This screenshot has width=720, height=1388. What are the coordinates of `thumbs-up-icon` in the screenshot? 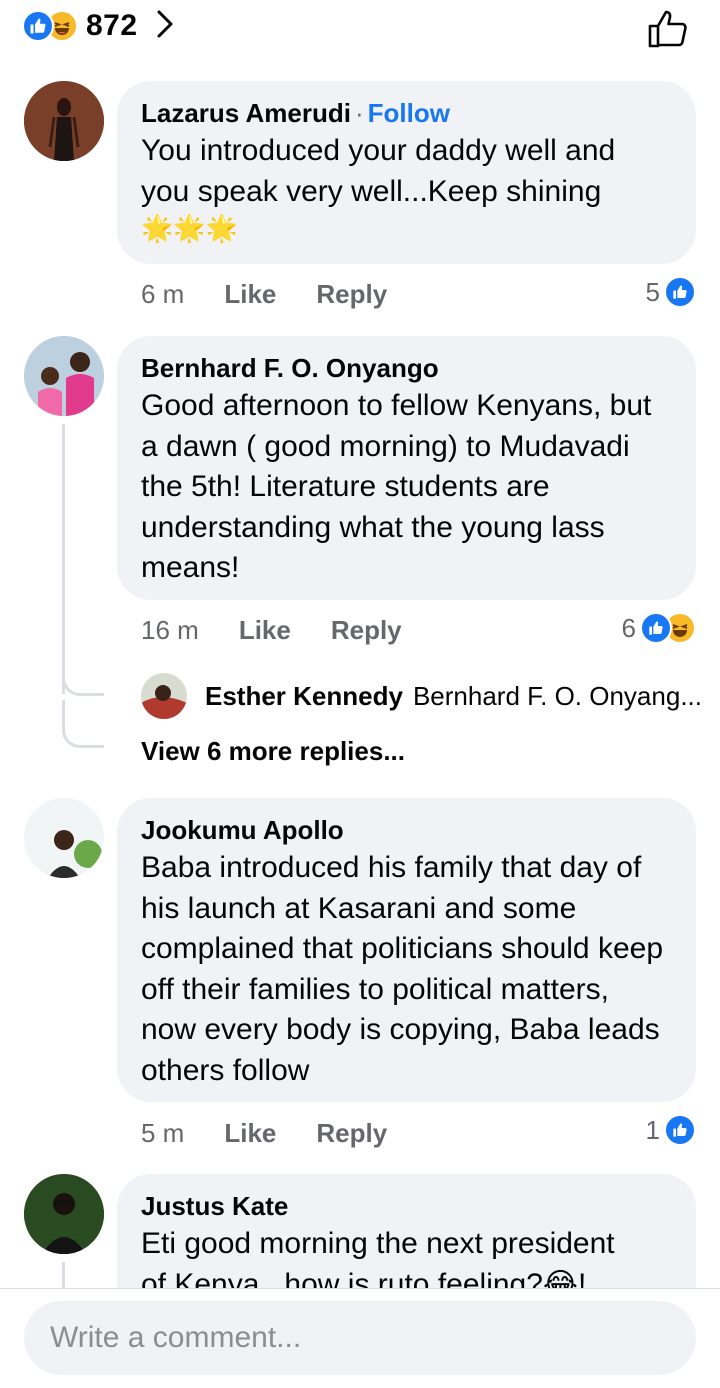 It's located at (668, 28).